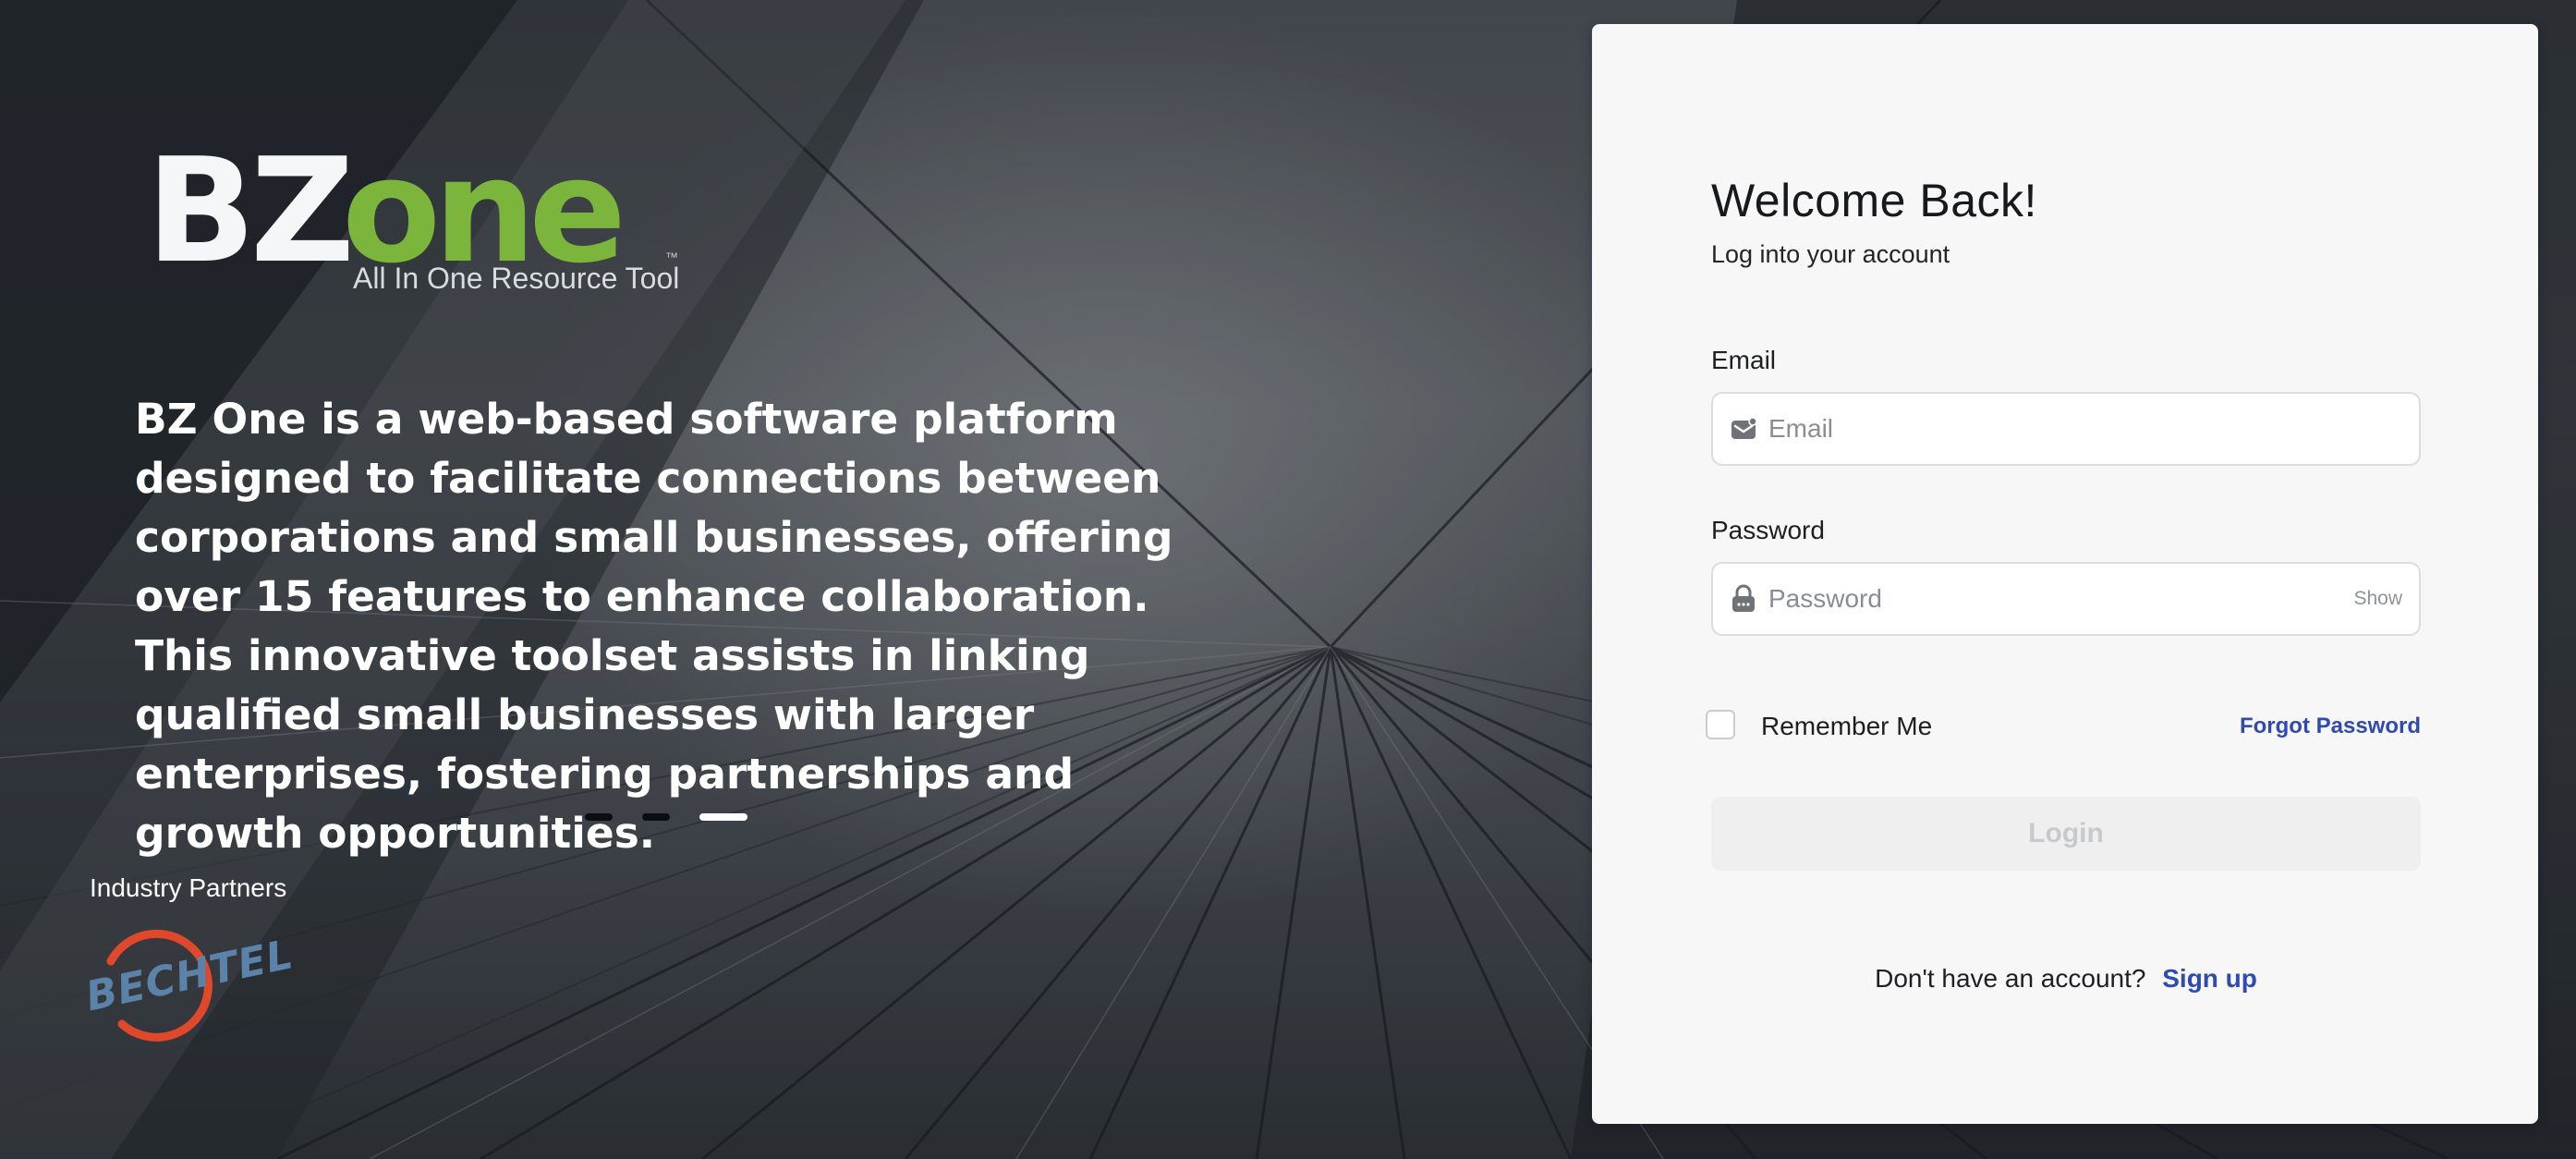 The height and width of the screenshot is (1159, 2576). Describe the element at coordinates (2209, 978) in the screenshot. I see `signup-link: Sign up` at that location.